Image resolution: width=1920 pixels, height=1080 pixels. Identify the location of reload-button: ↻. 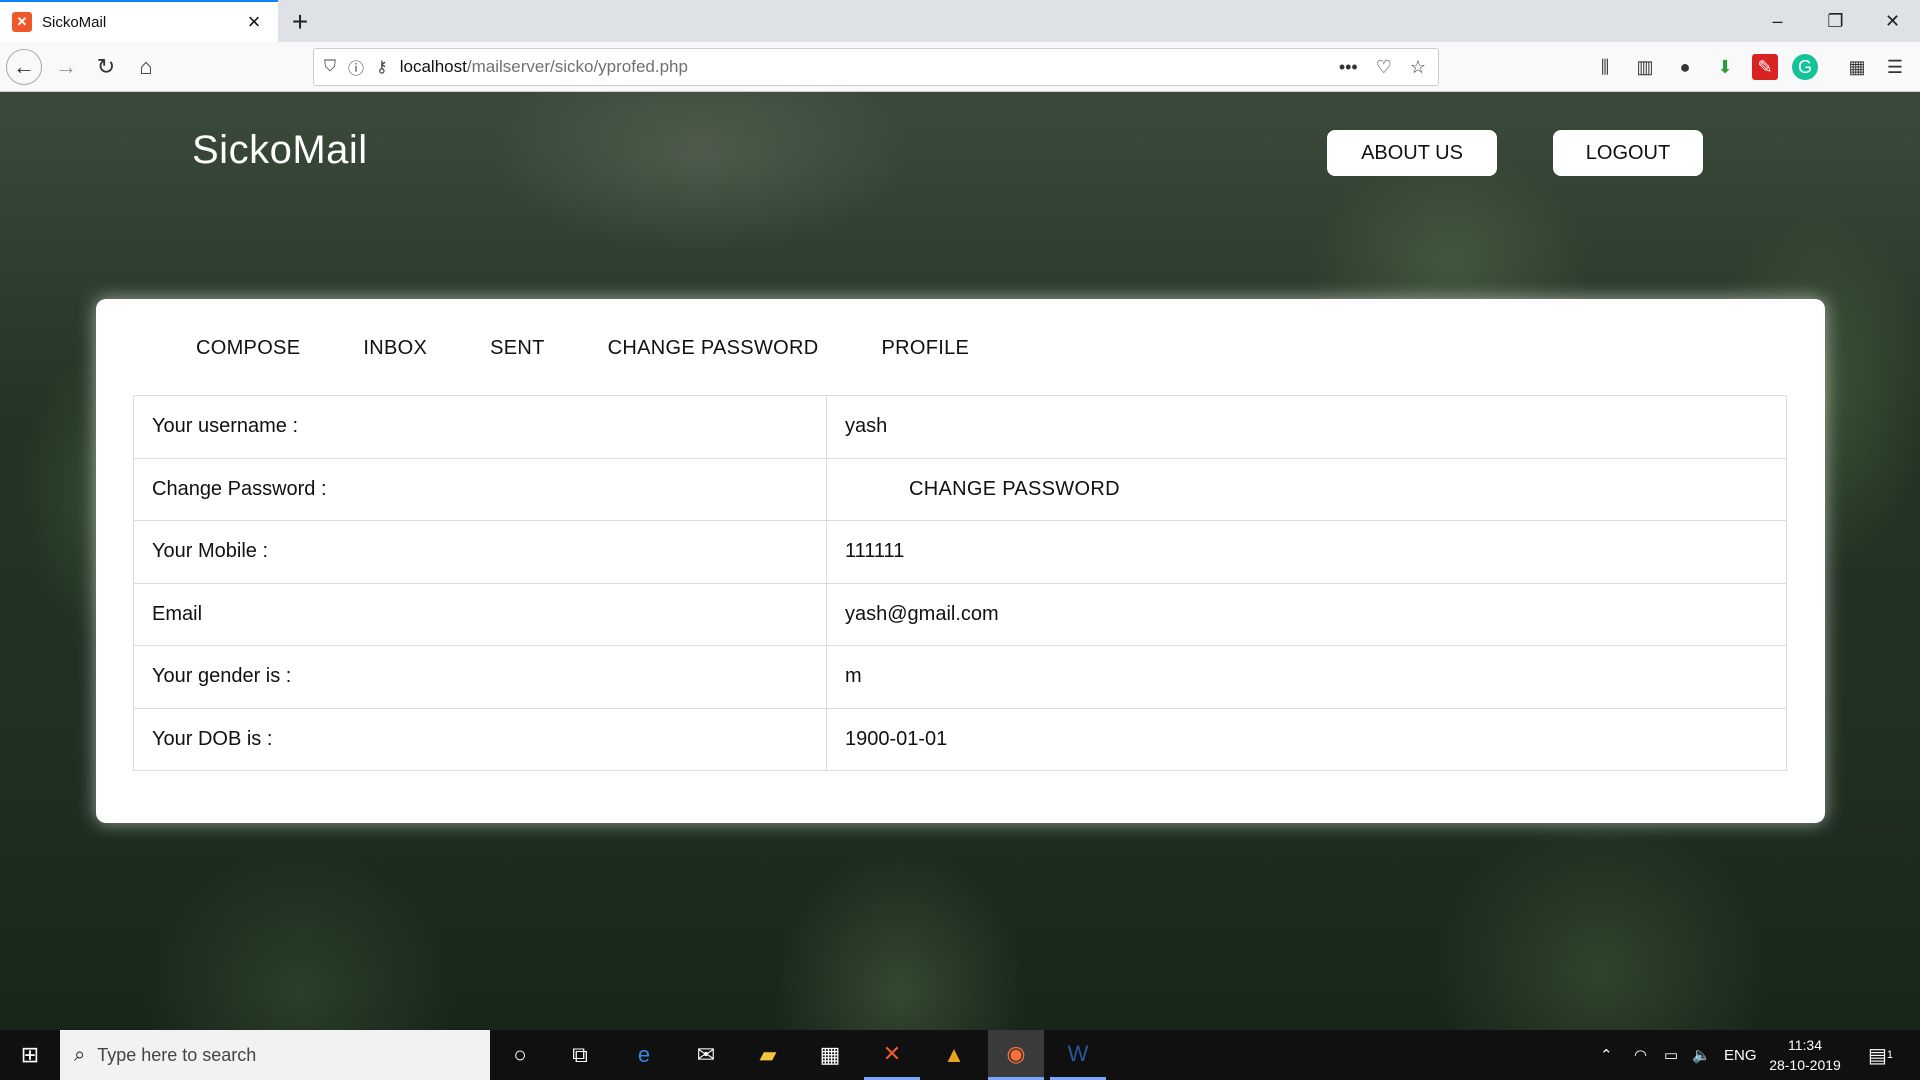
(106, 67).